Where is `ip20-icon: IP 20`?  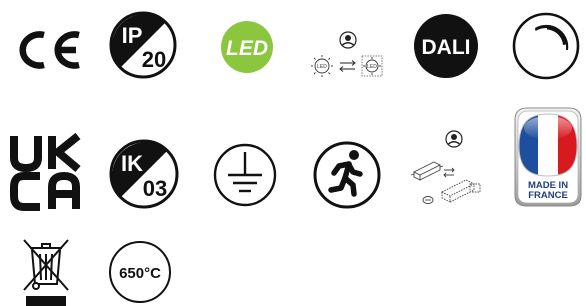 ip20-icon: IP 20 is located at coordinates (143, 45).